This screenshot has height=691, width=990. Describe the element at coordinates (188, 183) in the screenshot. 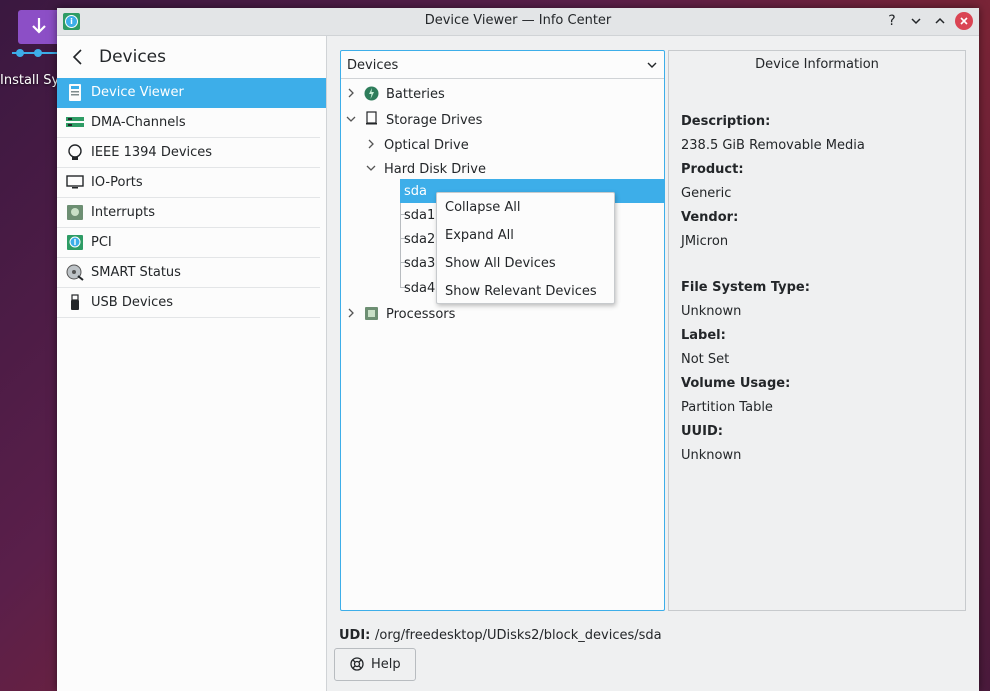

I see `sidebar-item-io-ports: IO-Ports` at that location.